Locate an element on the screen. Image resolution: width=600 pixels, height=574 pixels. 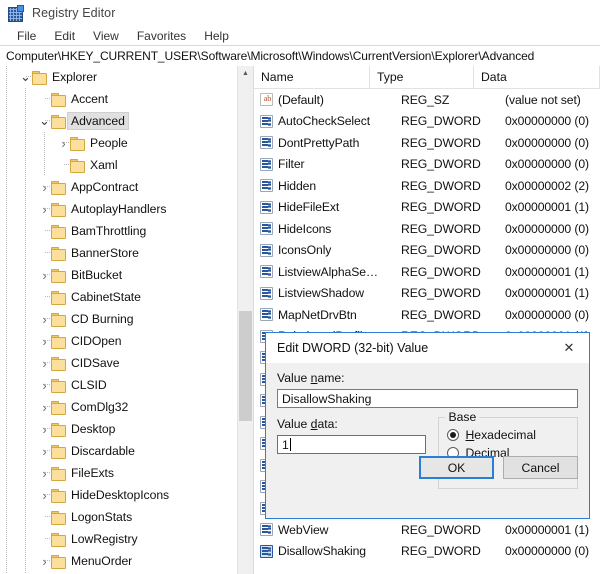
table-row: WebView REG_DWORD 0x00000001 (1) is located at coordinates (427, 530).